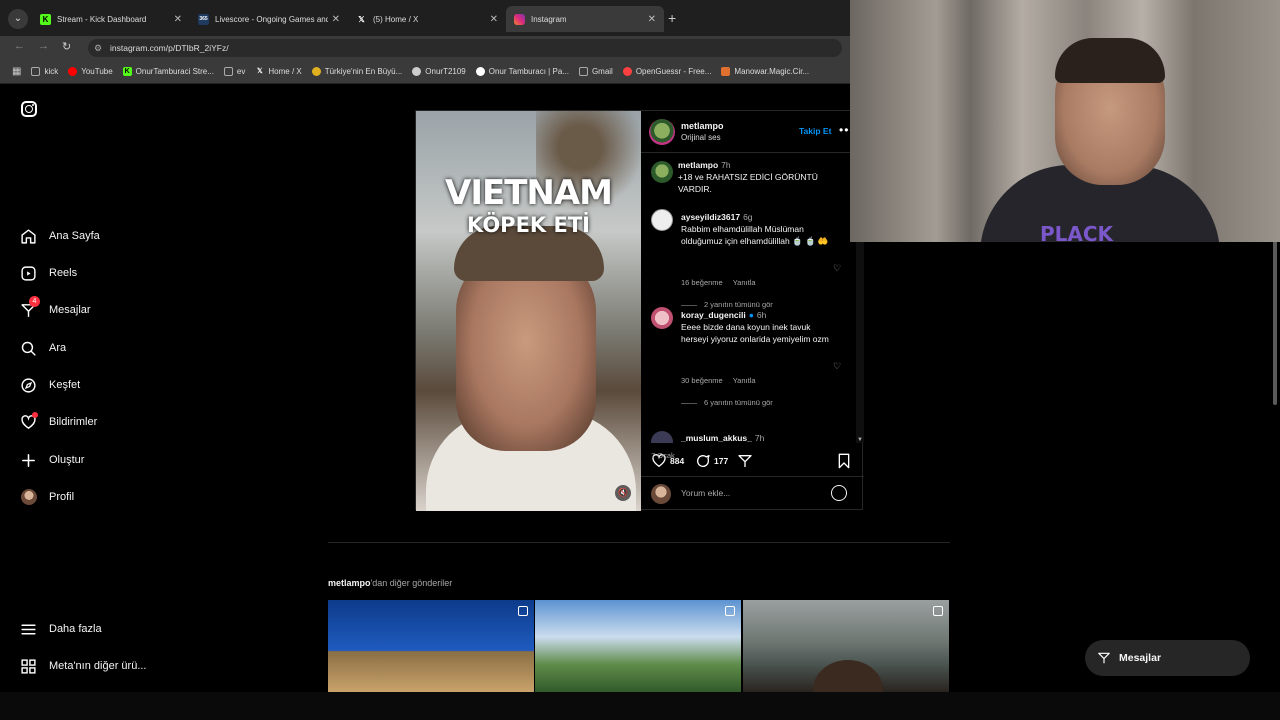  Describe the element at coordinates (29, 109) in the screenshot. I see `instagram-logo-icon` at that location.